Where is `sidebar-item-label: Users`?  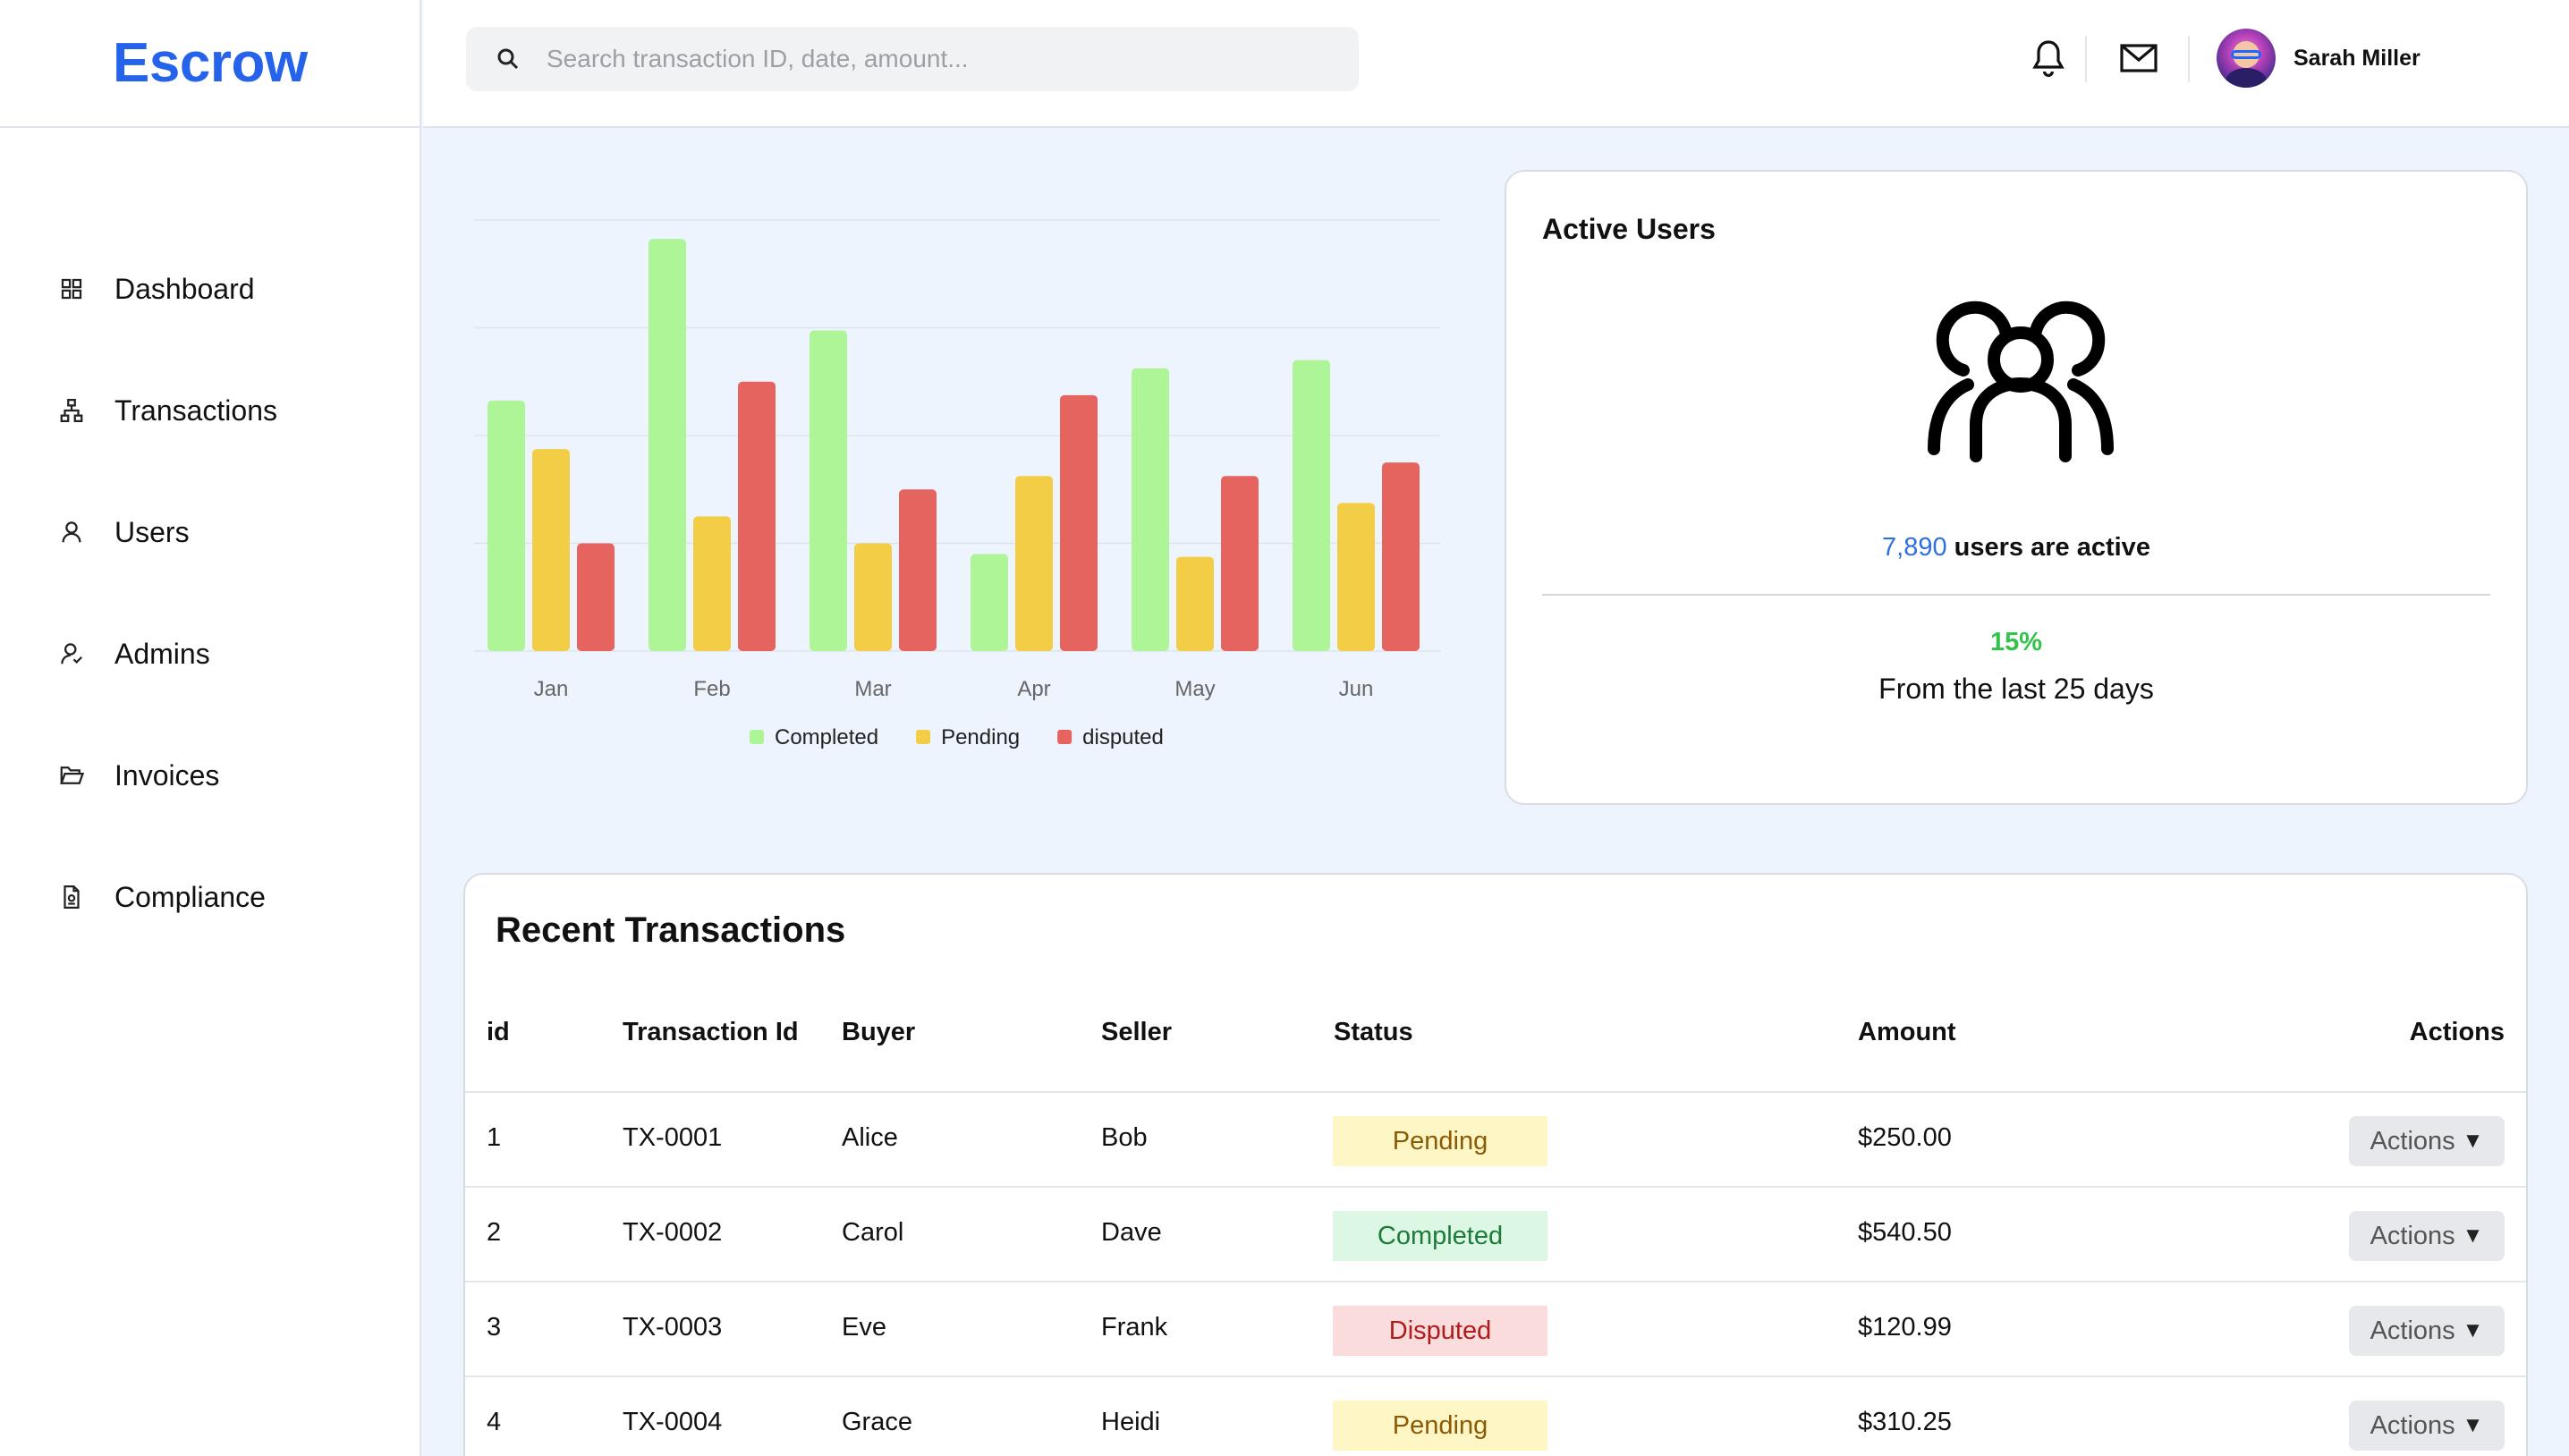
sidebar-item-label: Users is located at coordinates (152, 531).